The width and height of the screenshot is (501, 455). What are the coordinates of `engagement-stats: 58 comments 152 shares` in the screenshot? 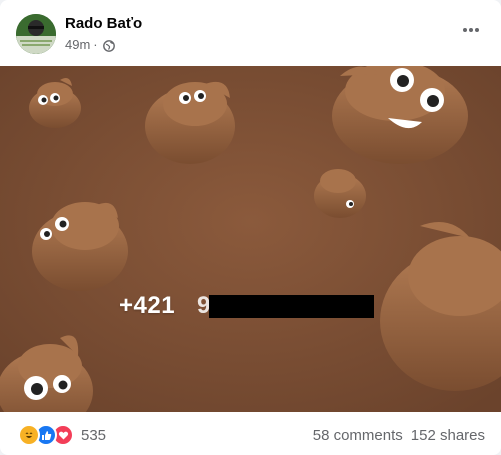 It's located at (399, 436).